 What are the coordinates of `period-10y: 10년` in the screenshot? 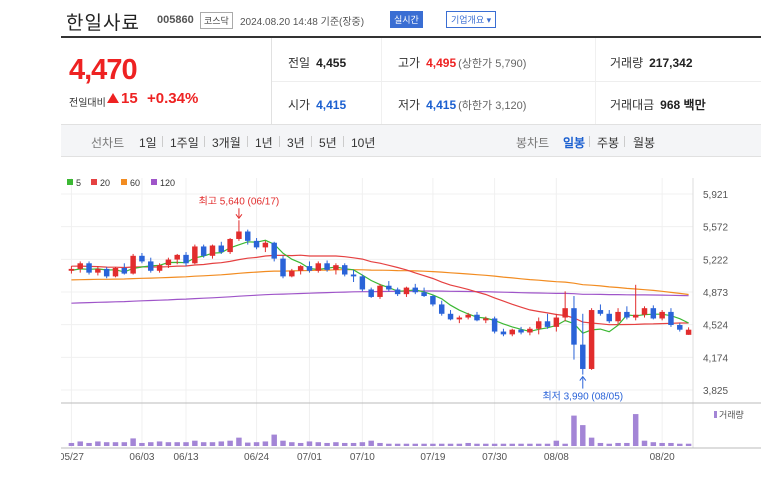 It's located at (363, 142).